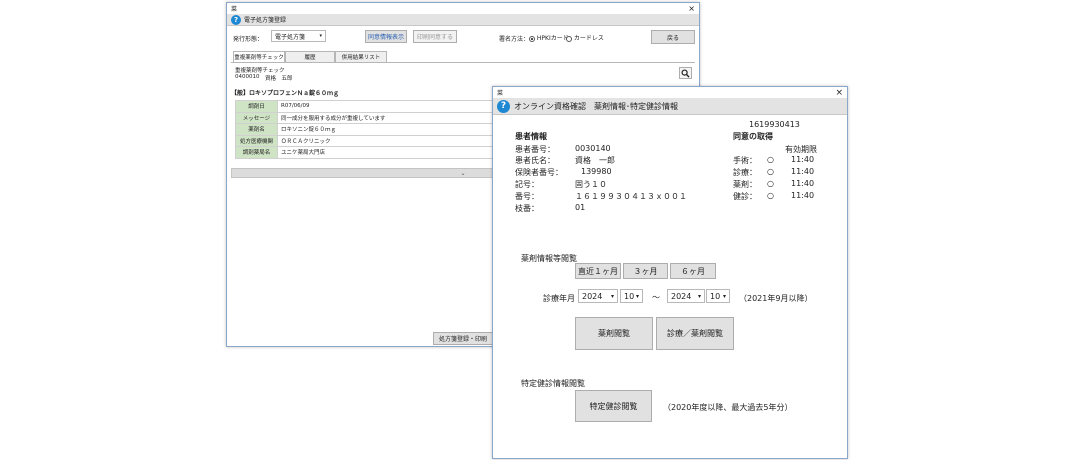 The width and height of the screenshot is (1074, 460). I want to click on issue-select-value: 電子処方箋, so click(290, 37).